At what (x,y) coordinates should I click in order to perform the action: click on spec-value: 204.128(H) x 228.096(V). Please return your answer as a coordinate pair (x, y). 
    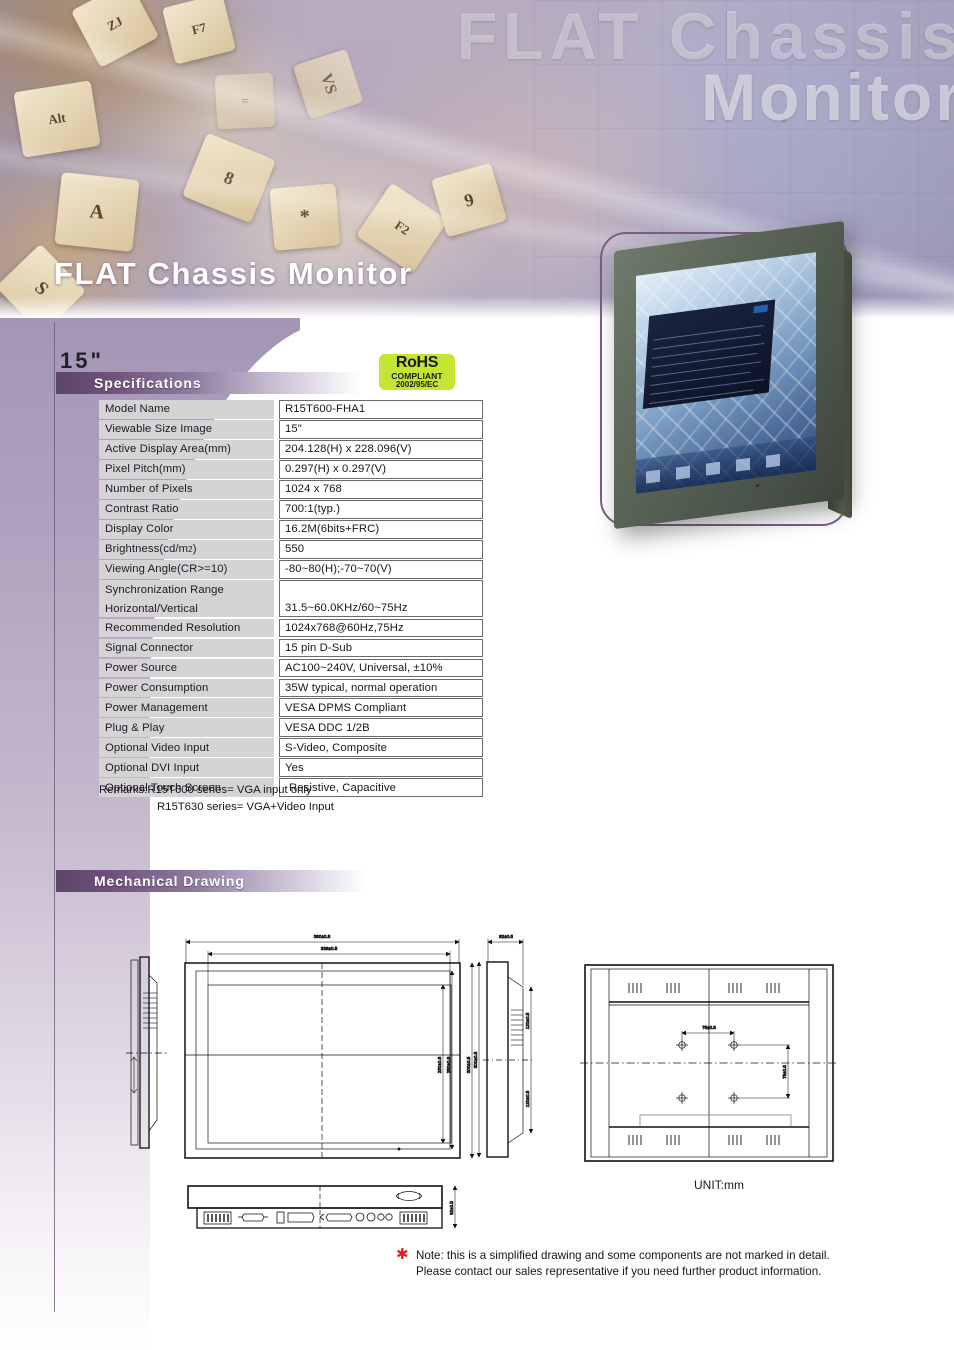
    Looking at the image, I should click on (381, 449).